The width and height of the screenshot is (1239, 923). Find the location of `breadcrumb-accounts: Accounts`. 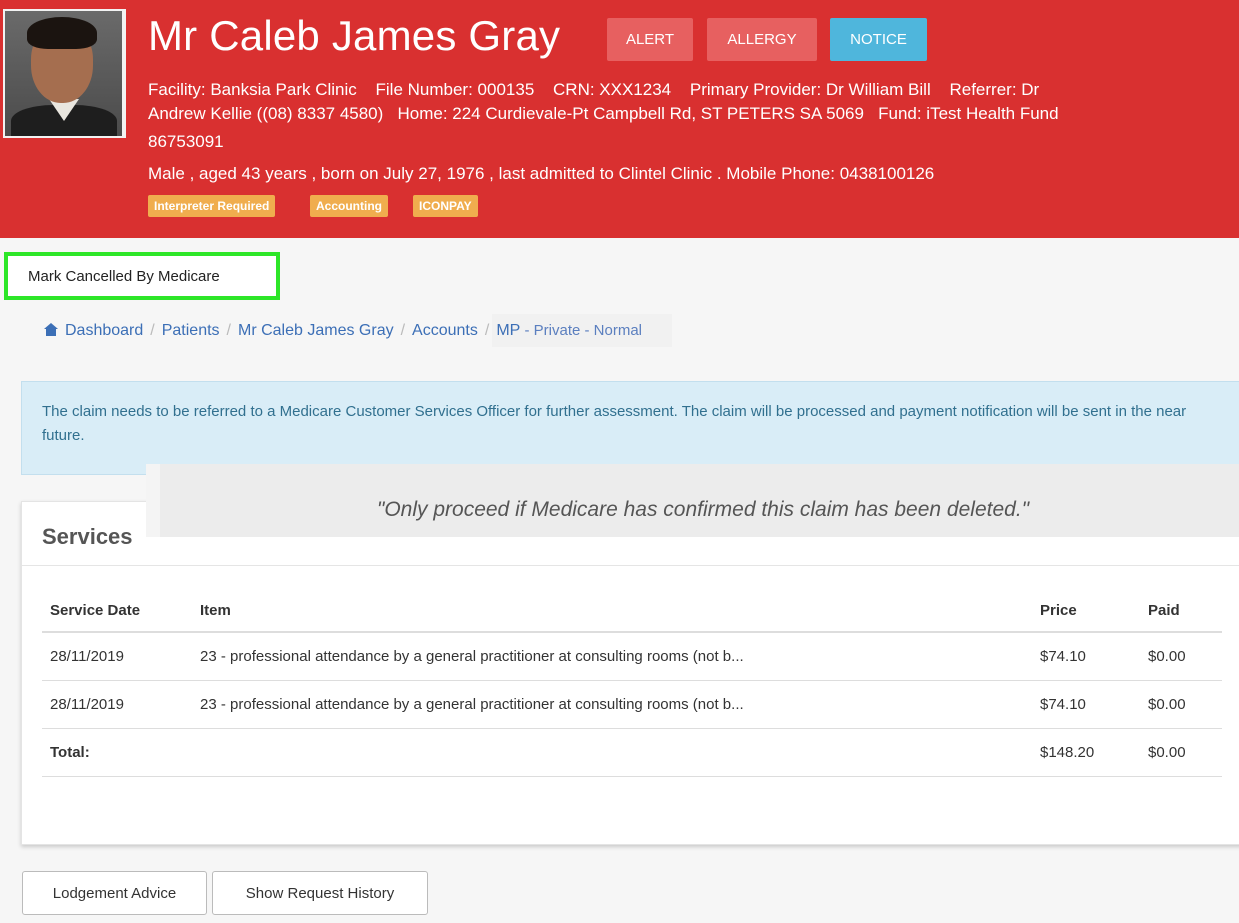

breadcrumb-accounts: Accounts is located at coordinates (445, 330).